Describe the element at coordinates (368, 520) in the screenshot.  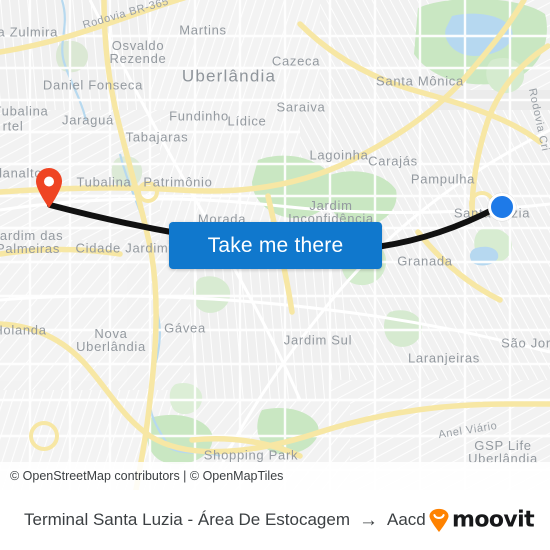
I see `arrow-right-icon: →` at that location.